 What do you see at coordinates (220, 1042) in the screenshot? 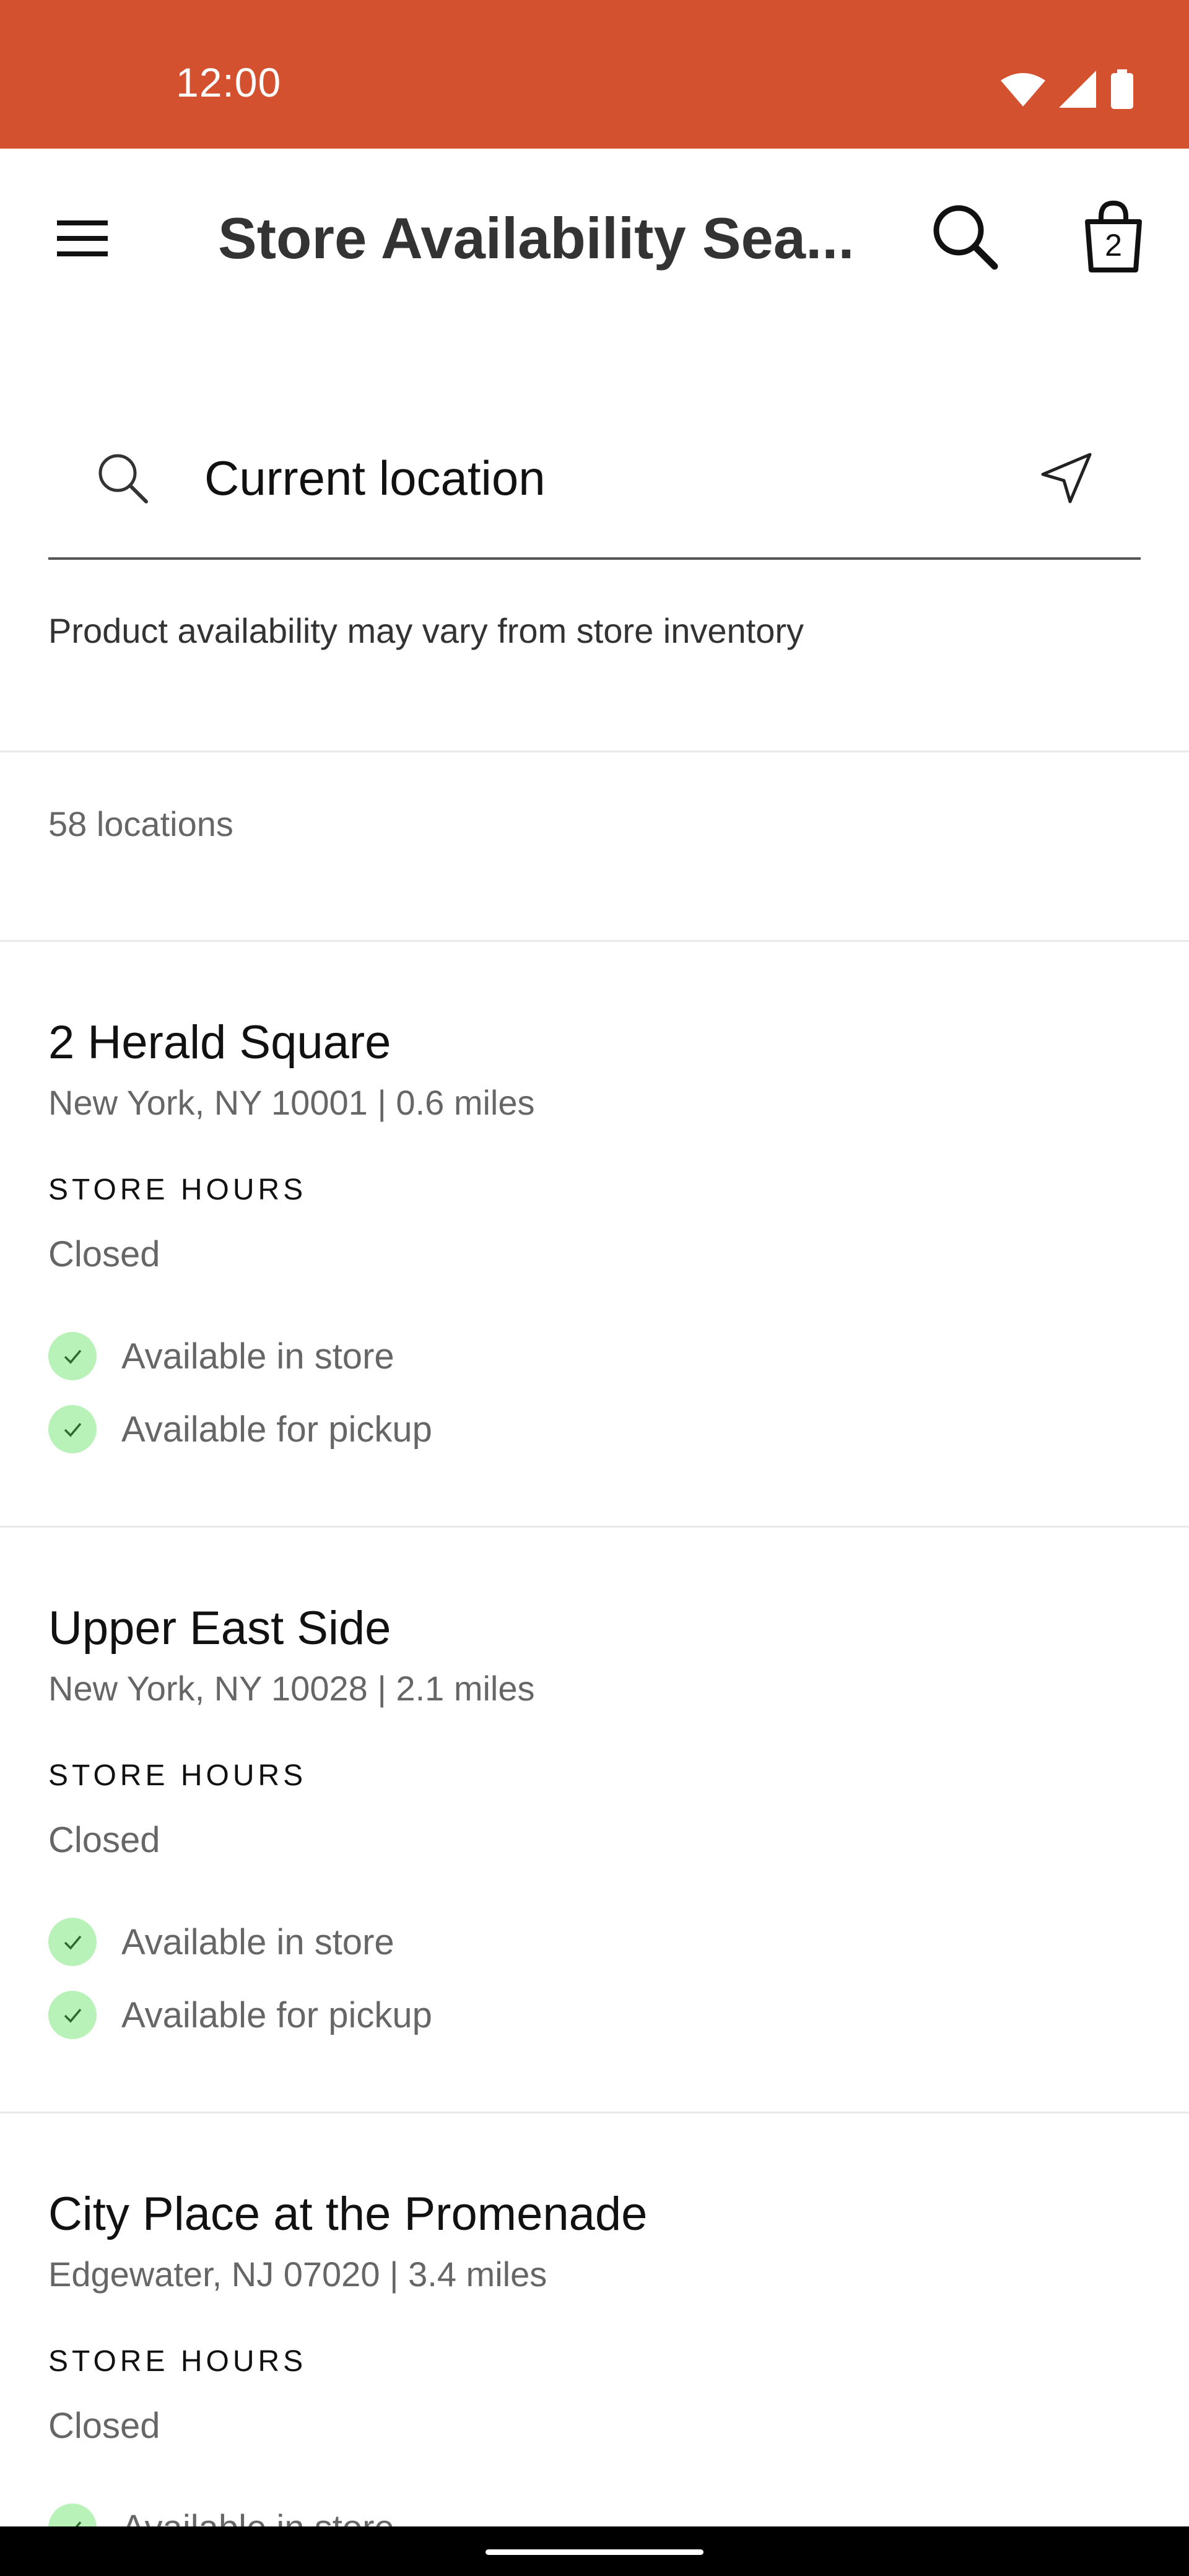
I see `store-name: 2 Herald Square` at bounding box center [220, 1042].